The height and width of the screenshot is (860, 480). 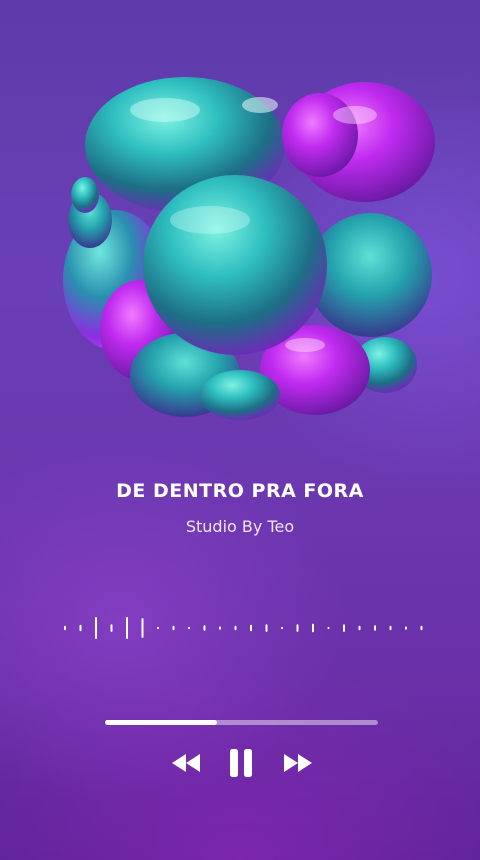 I want to click on progress-bar, so click(x=241, y=722).